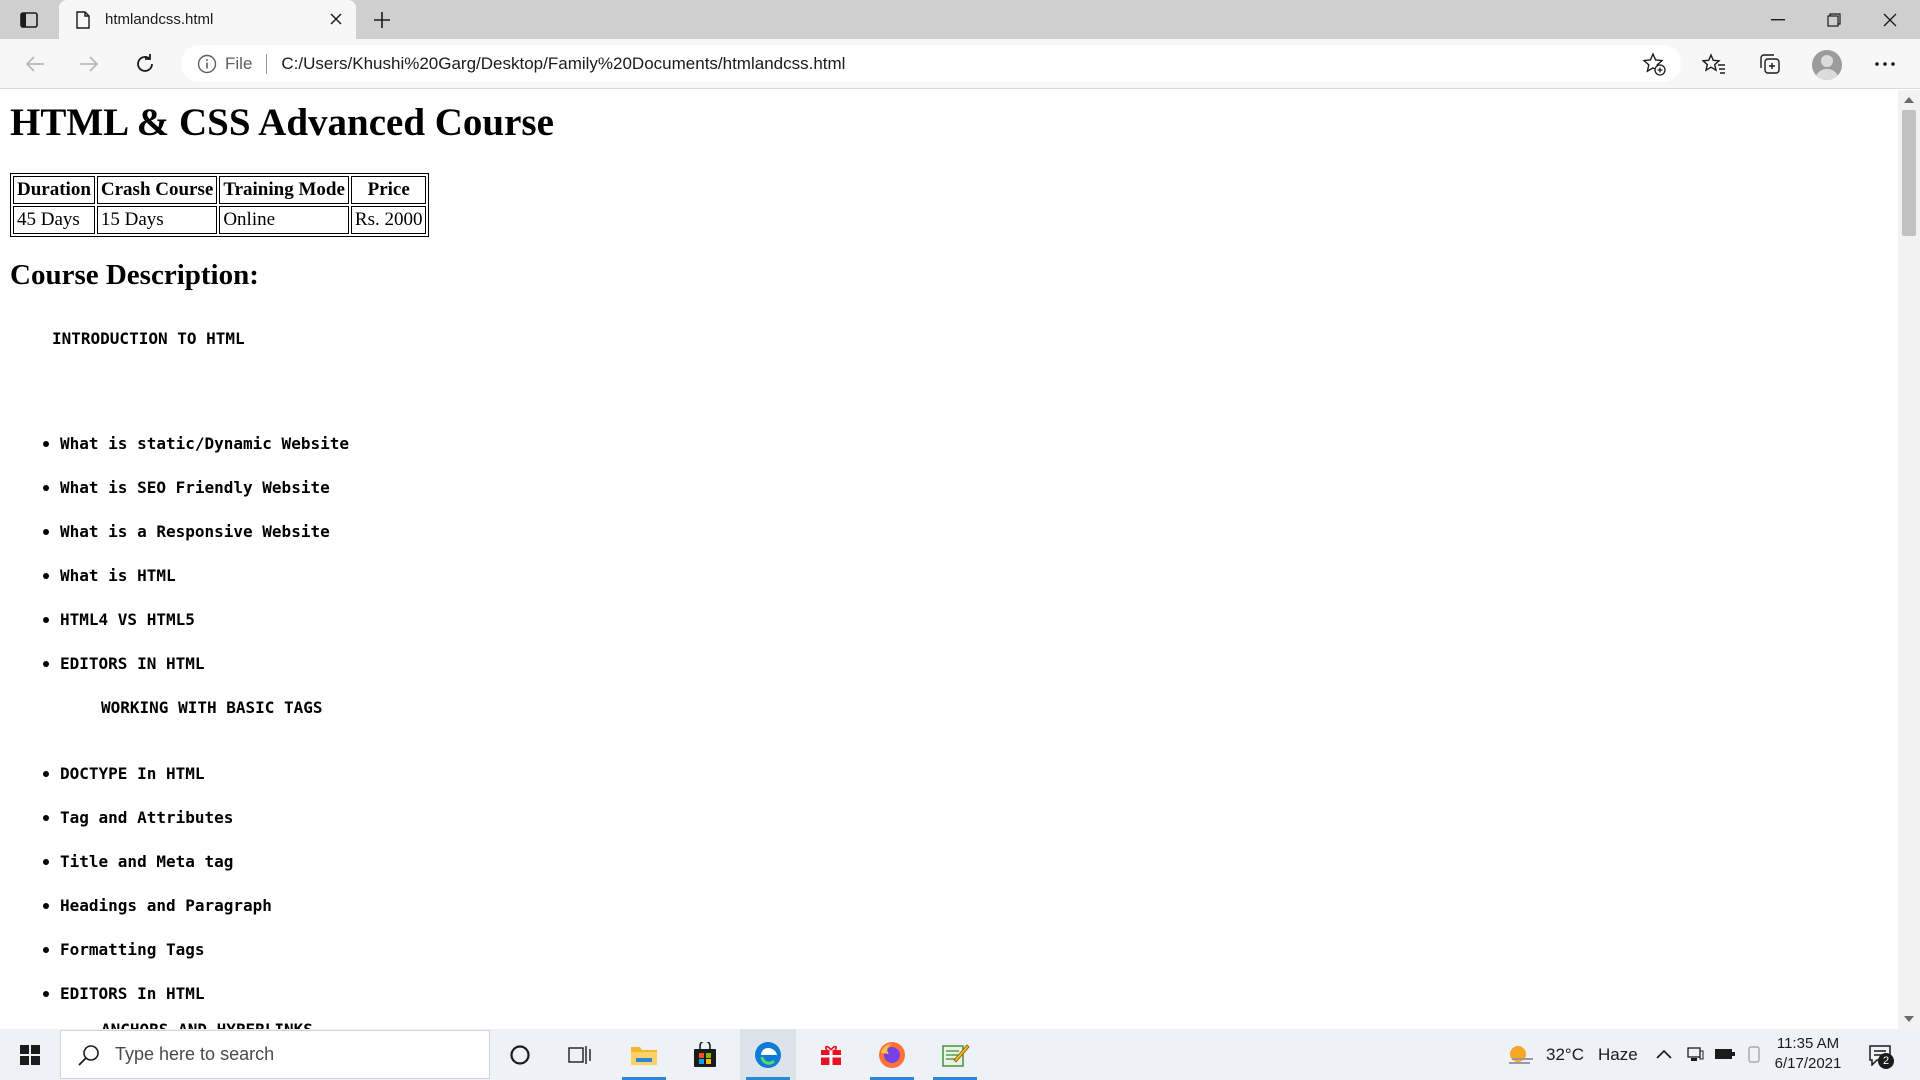 The height and width of the screenshot is (1080, 1920). I want to click on minimize-icon, so click(1778, 19).